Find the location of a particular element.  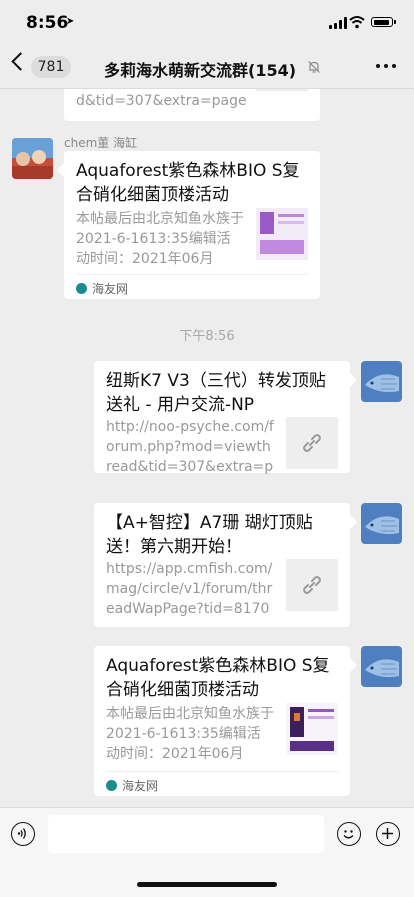

plus-icon is located at coordinates (388, 834).